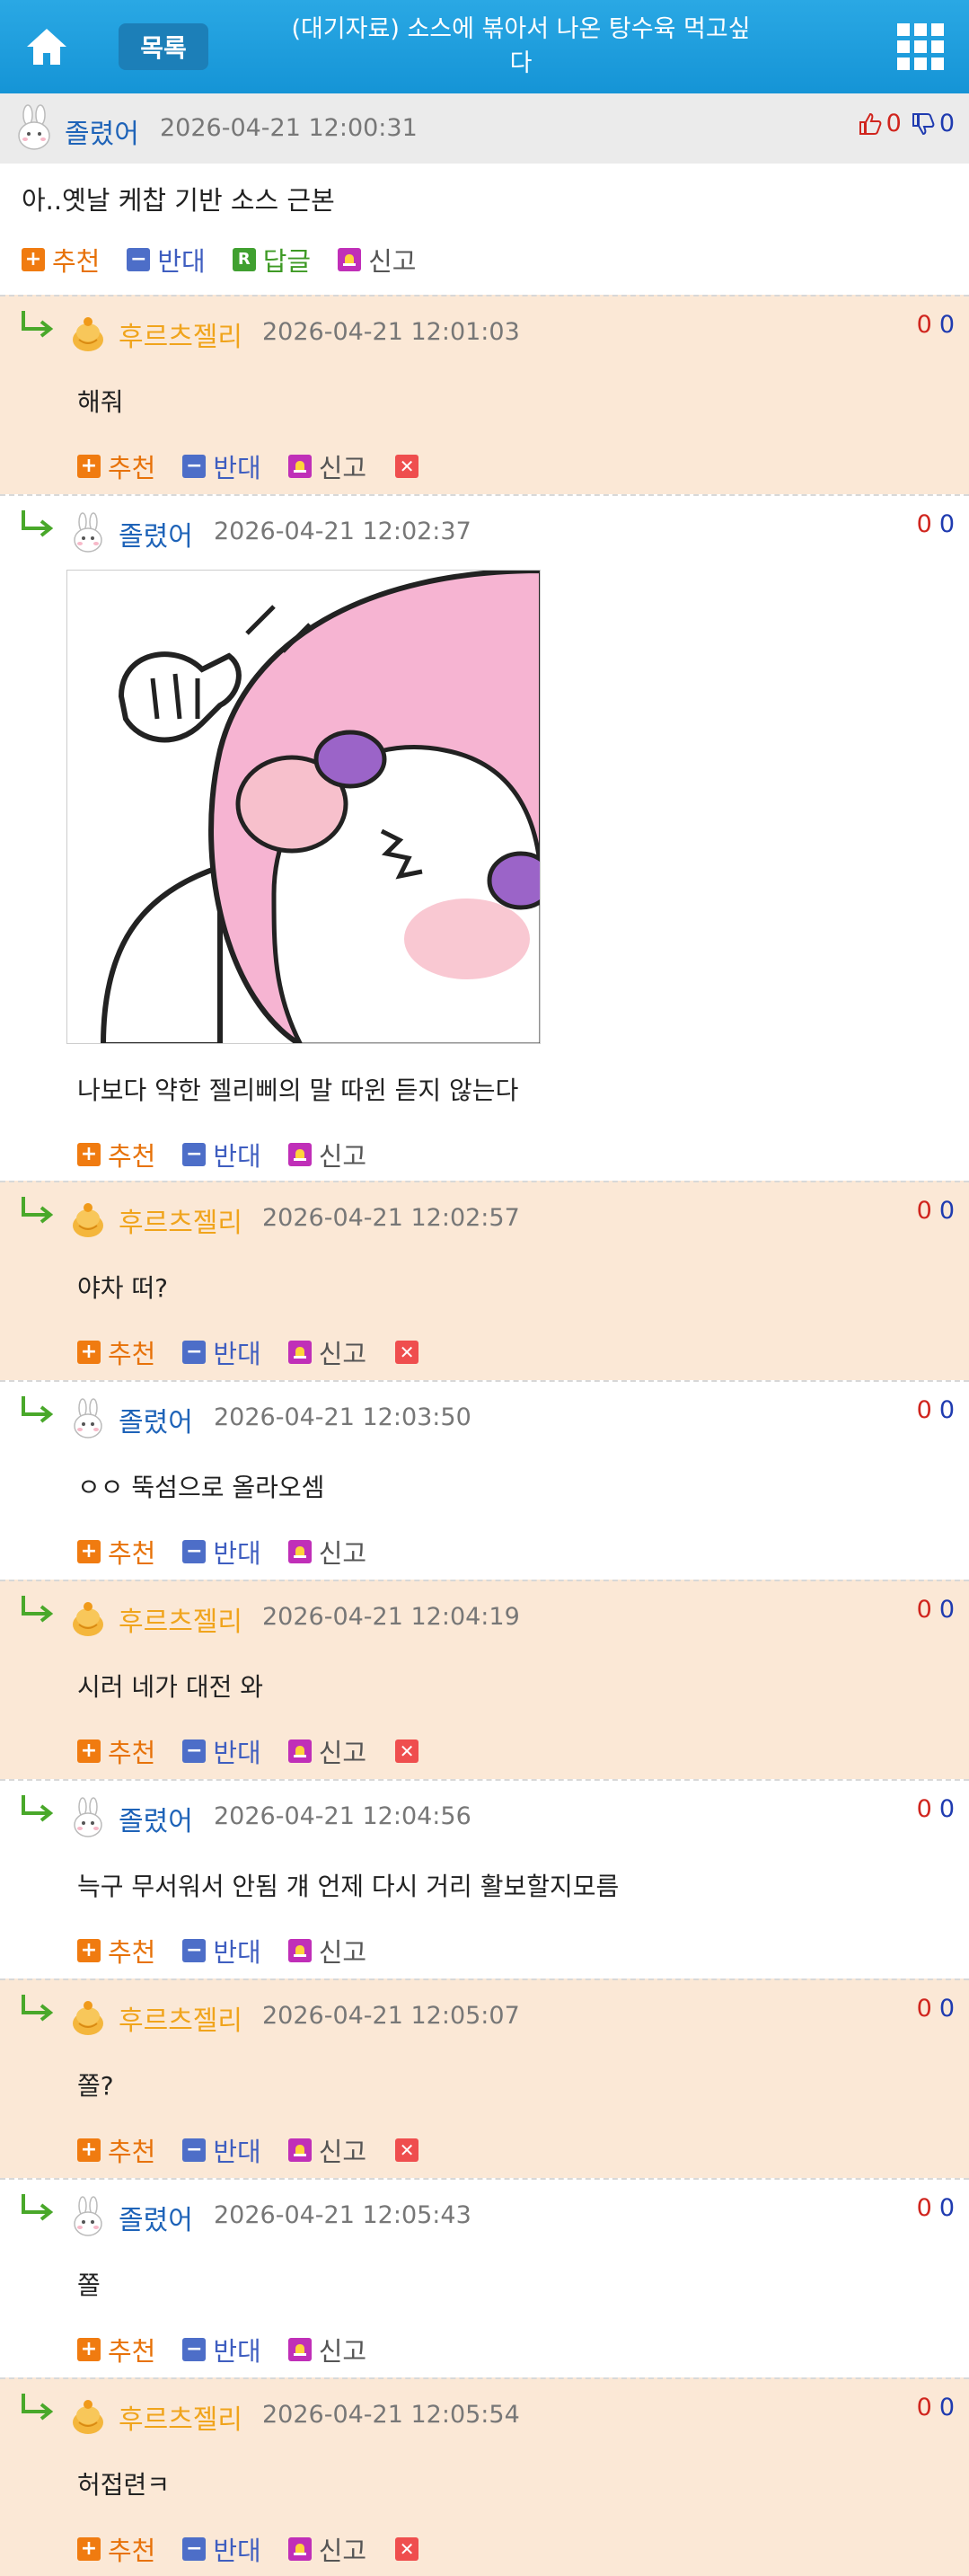 This screenshot has width=969, height=2576. I want to click on top-bar: 목록 (대기자료) 소스에 볶아서 나온 탕수육 먹고싶 다, so click(484, 46).